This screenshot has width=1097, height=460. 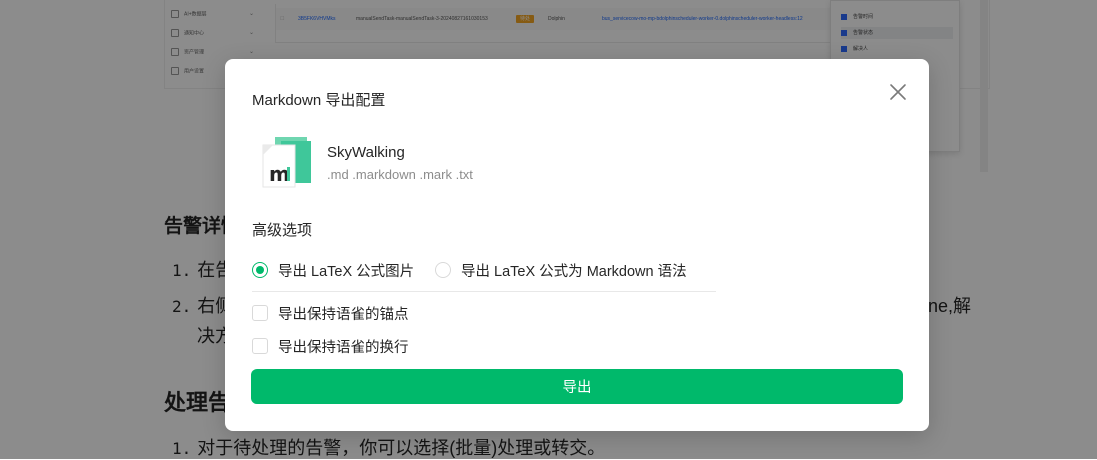 I want to click on radio-latex-image: 导出 LaTeX 公式图片, so click(x=333, y=270).